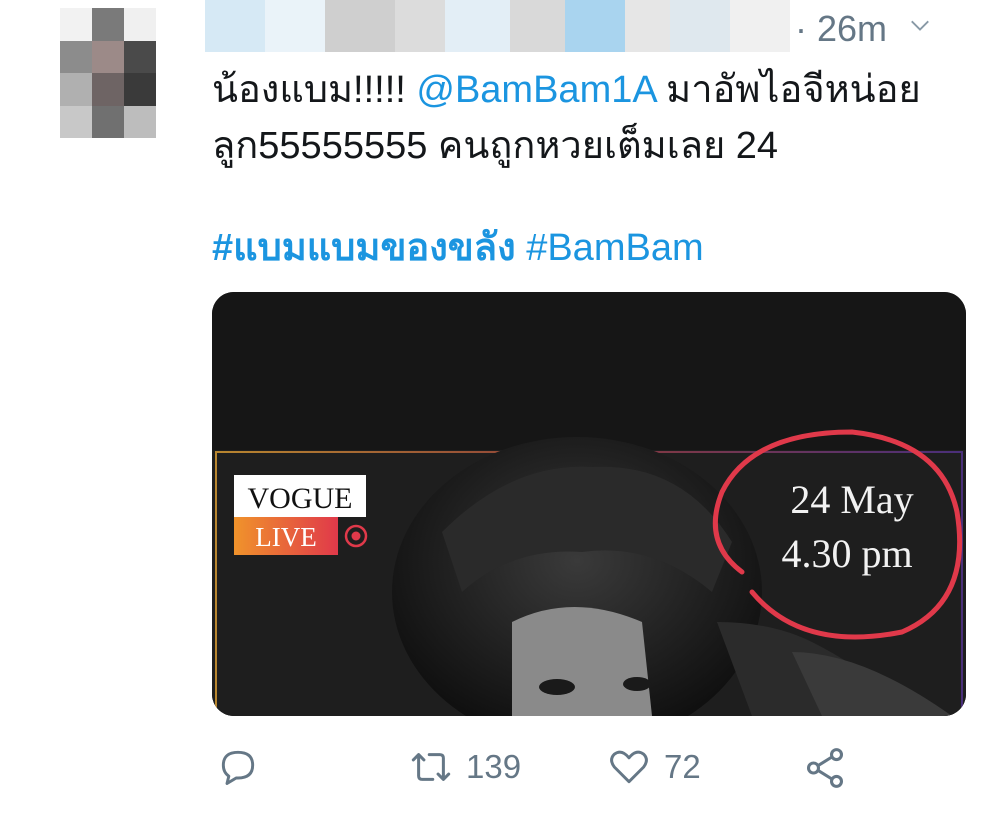 The height and width of the screenshot is (824, 1000). I want to click on reply-icon, so click(238, 767).